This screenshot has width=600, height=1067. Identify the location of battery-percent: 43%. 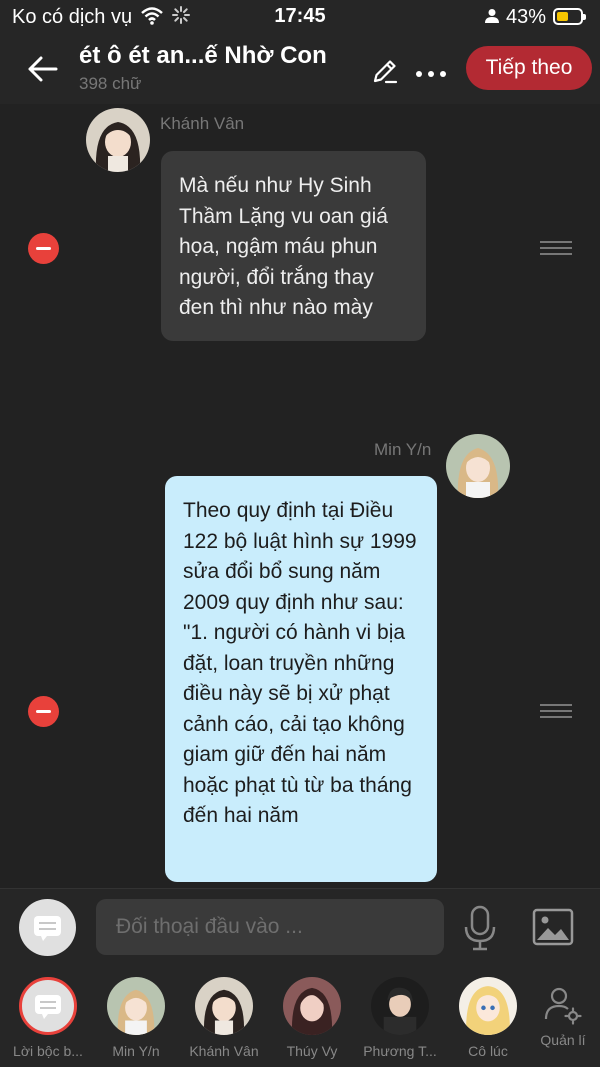
(526, 17).